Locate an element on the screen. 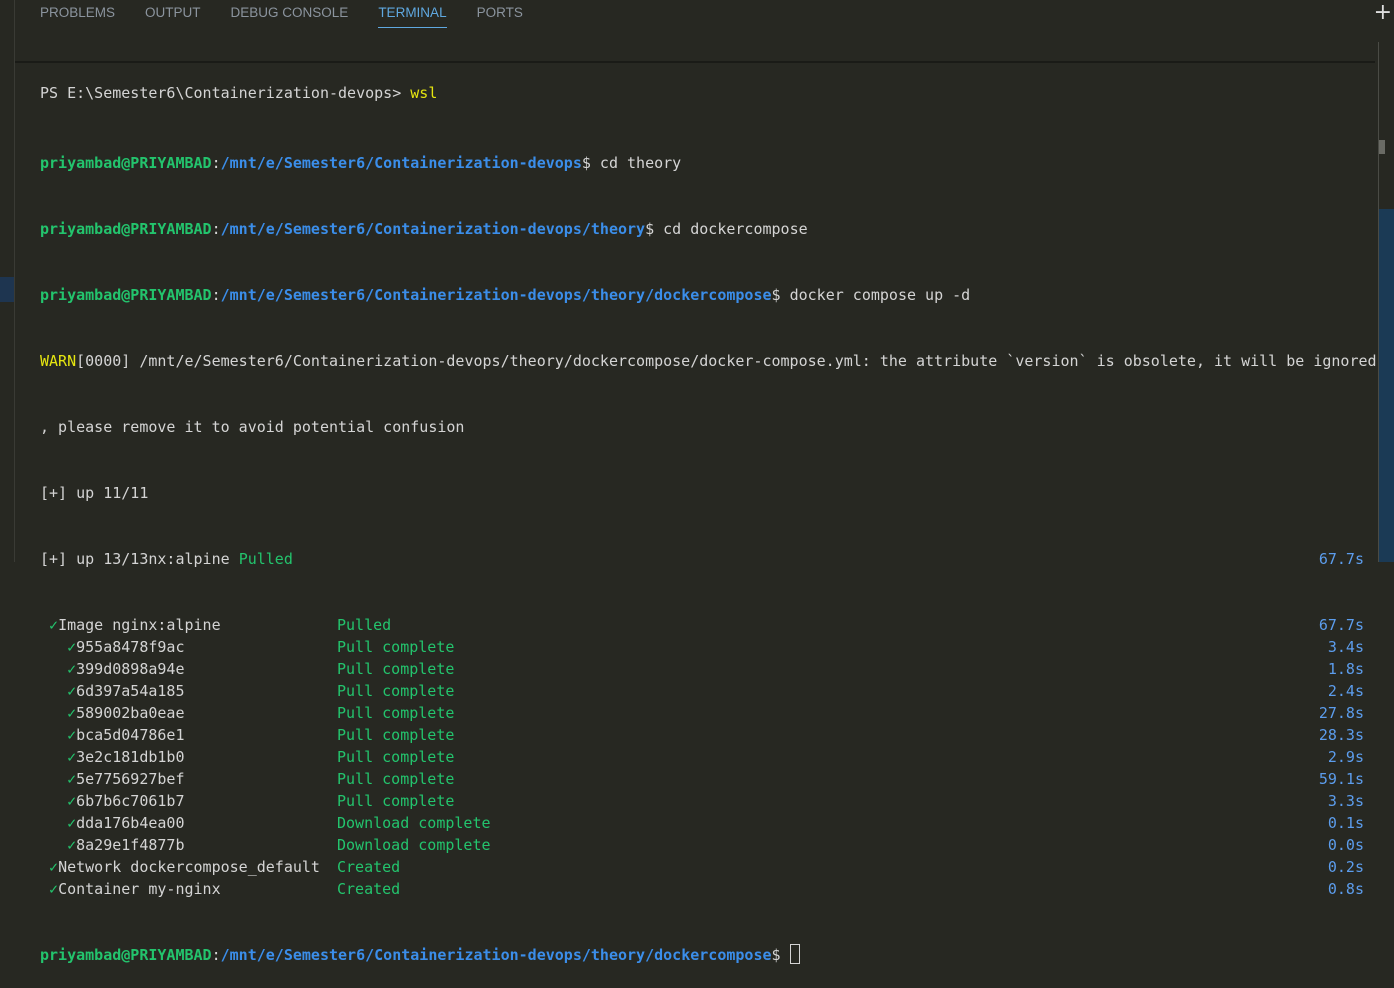  item-time: 3.4s is located at coordinates (1345, 647).